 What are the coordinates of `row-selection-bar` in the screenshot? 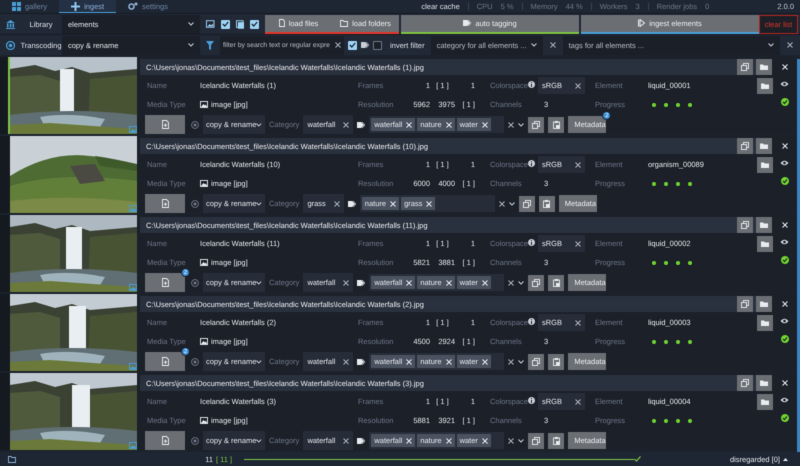 It's located at (5, 95).